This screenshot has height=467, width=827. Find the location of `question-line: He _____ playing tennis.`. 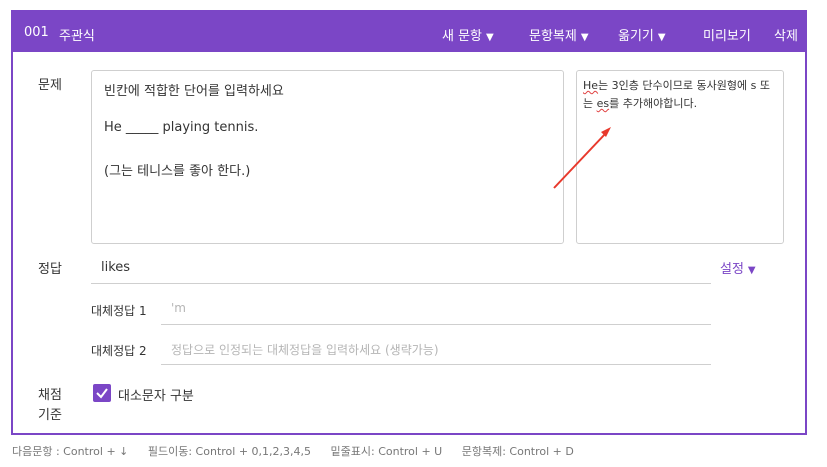

question-line: He _____ playing tennis. is located at coordinates (181, 127).